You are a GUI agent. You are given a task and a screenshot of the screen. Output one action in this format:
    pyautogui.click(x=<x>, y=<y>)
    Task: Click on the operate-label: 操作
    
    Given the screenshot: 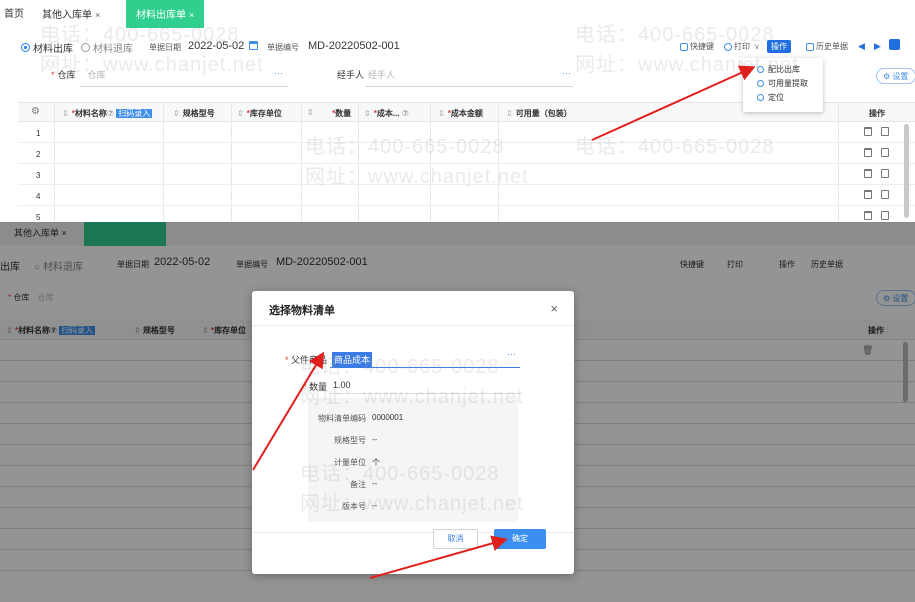 What is the action you would take?
    pyautogui.click(x=779, y=46)
    